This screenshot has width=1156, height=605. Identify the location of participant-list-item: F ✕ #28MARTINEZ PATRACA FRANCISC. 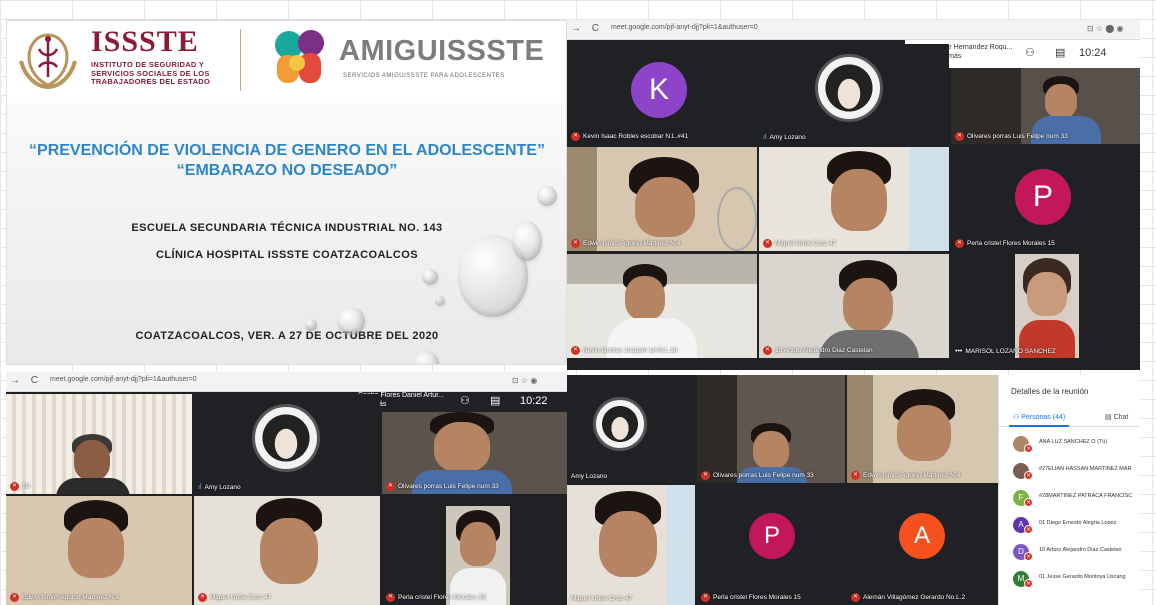
(1076, 500).